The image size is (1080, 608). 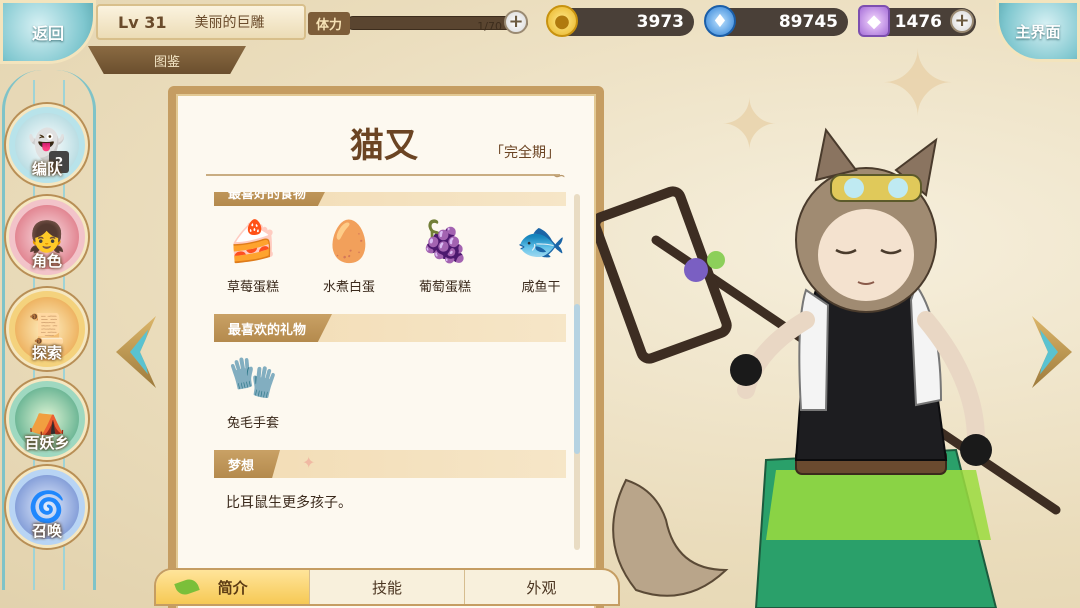 What do you see at coordinates (247, 464) in the screenshot?
I see `section-title: 梦想` at bounding box center [247, 464].